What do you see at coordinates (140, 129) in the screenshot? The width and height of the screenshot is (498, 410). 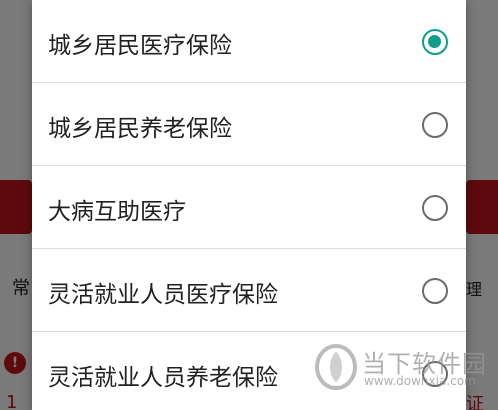 I see `option-label: 城乡居民养老保险` at bounding box center [140, 129].